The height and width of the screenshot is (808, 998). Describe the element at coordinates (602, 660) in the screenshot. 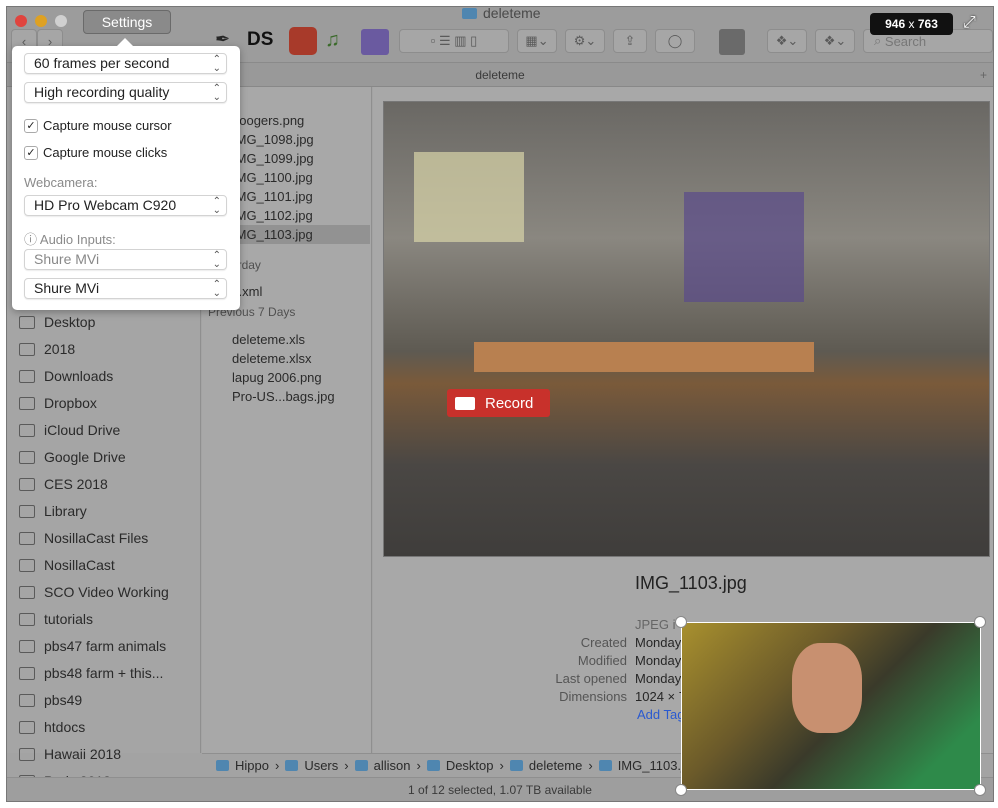

I see `modified-label: Modified` at that location.